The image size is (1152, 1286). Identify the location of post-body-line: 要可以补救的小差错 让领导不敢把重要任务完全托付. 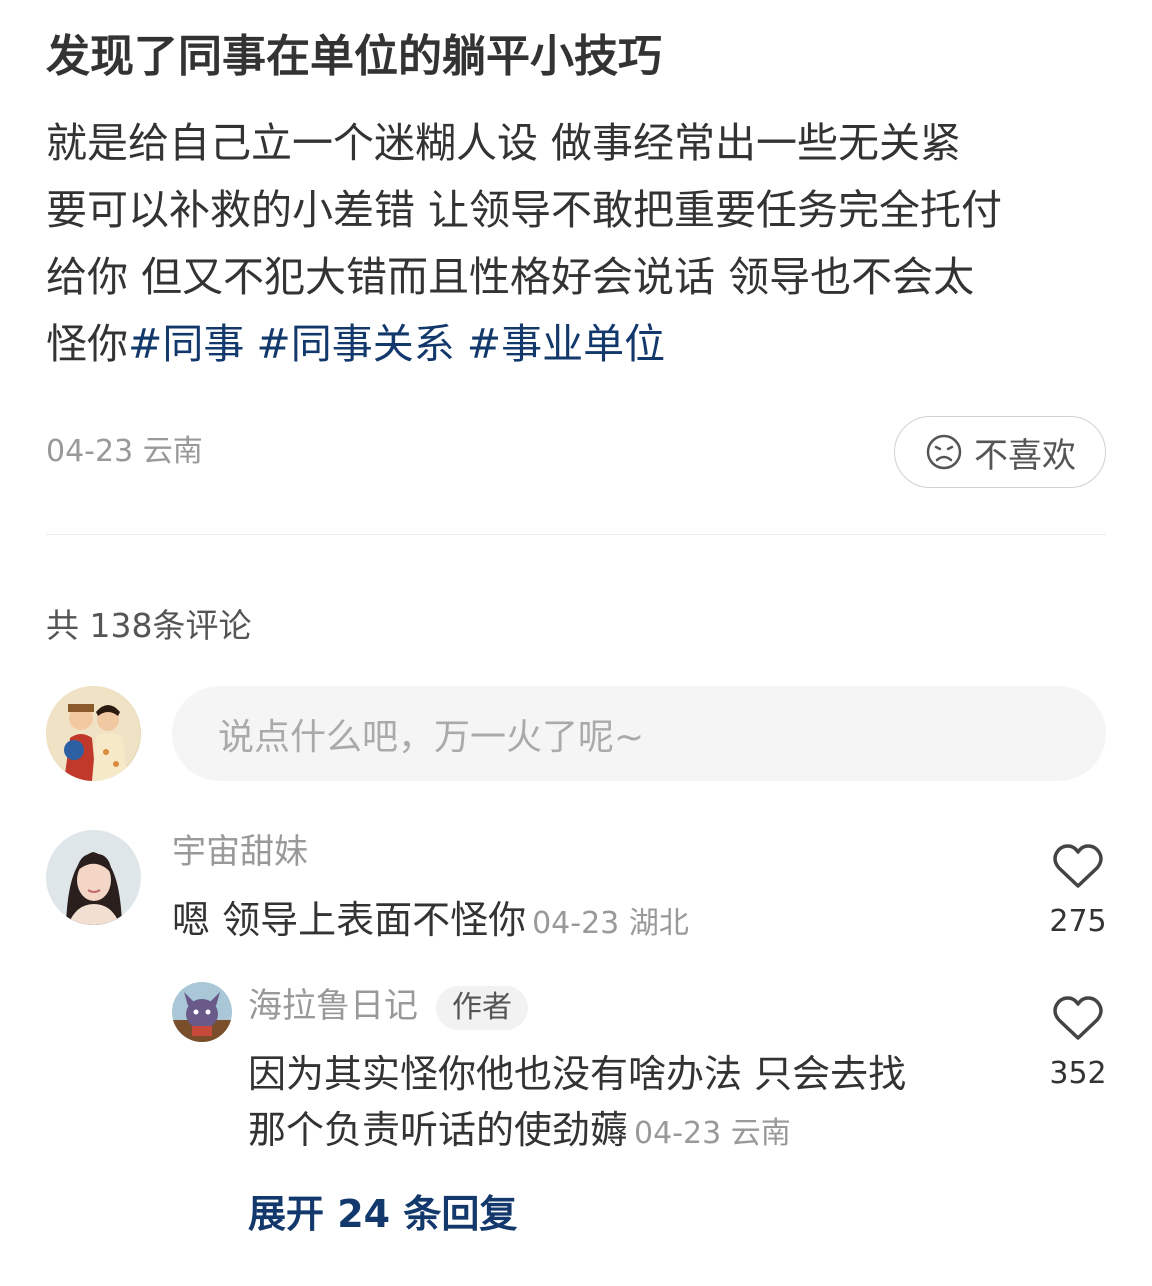
(524, 210).